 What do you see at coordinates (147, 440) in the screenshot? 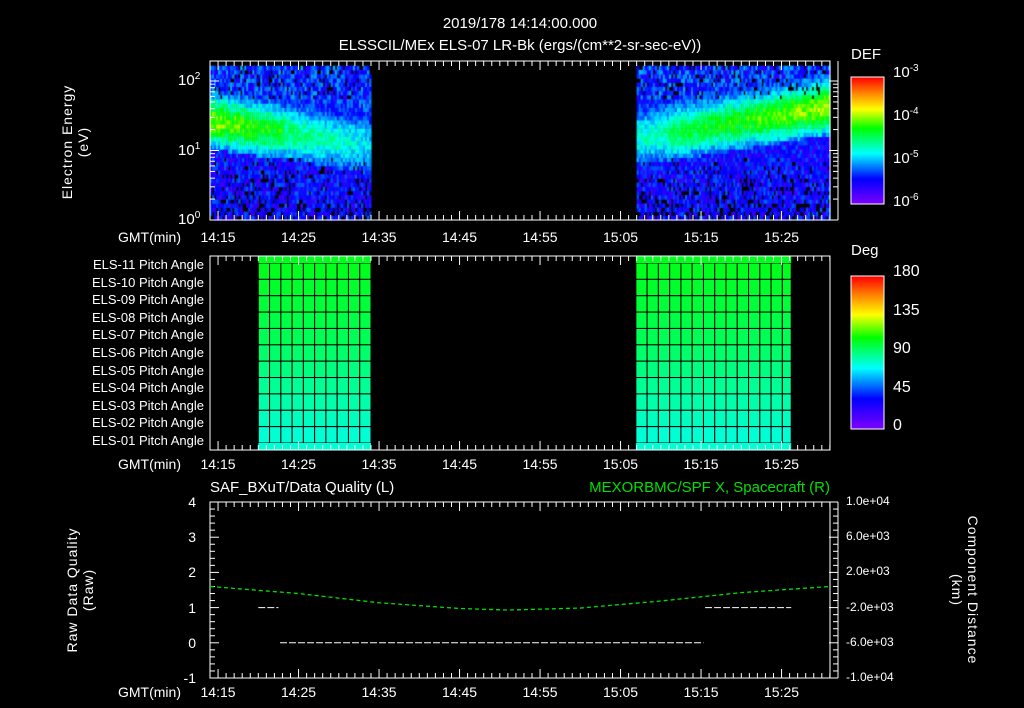
I see `pitch-angle-row-label: ELS-01 Pitch Angle` at bounding box center [147, 440].